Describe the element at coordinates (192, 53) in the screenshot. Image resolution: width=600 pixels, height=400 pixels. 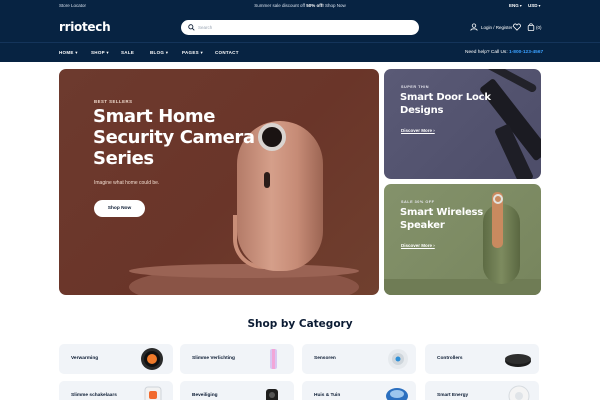
I see `nav-item-pages: PAGES ▾` at that location.